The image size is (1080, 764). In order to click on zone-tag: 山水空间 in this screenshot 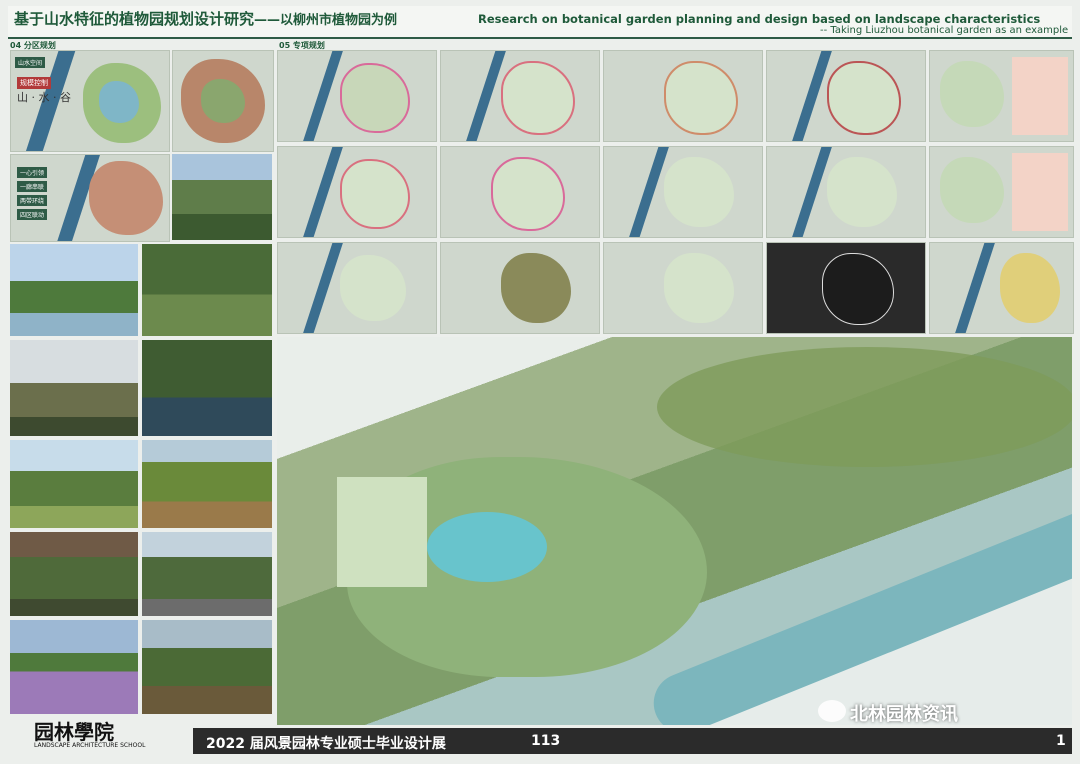, I will do `click(30, 62)`.